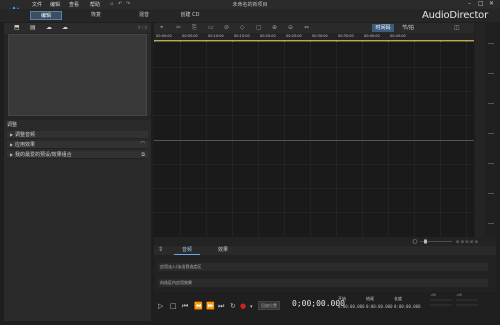 This screenshot has height=325, width=500. What do you see at coordinates (185, 306) in the screenshot?
I see `prev-icon: ⏮` at bounding box center [185, 306].